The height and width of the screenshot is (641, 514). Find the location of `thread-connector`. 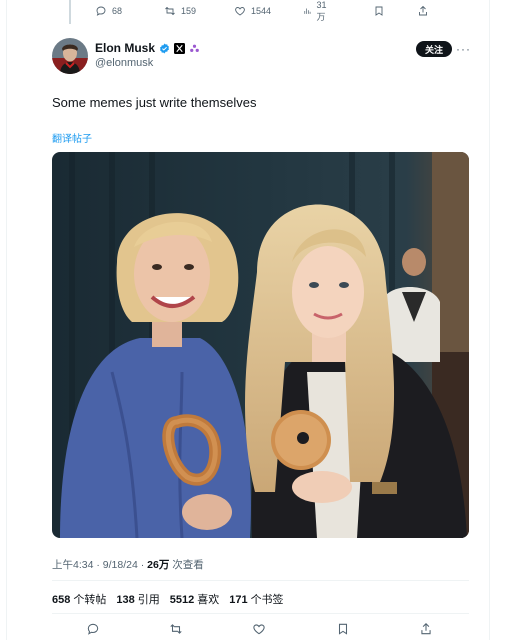

thread-connector is located at coordinates (70, 12).